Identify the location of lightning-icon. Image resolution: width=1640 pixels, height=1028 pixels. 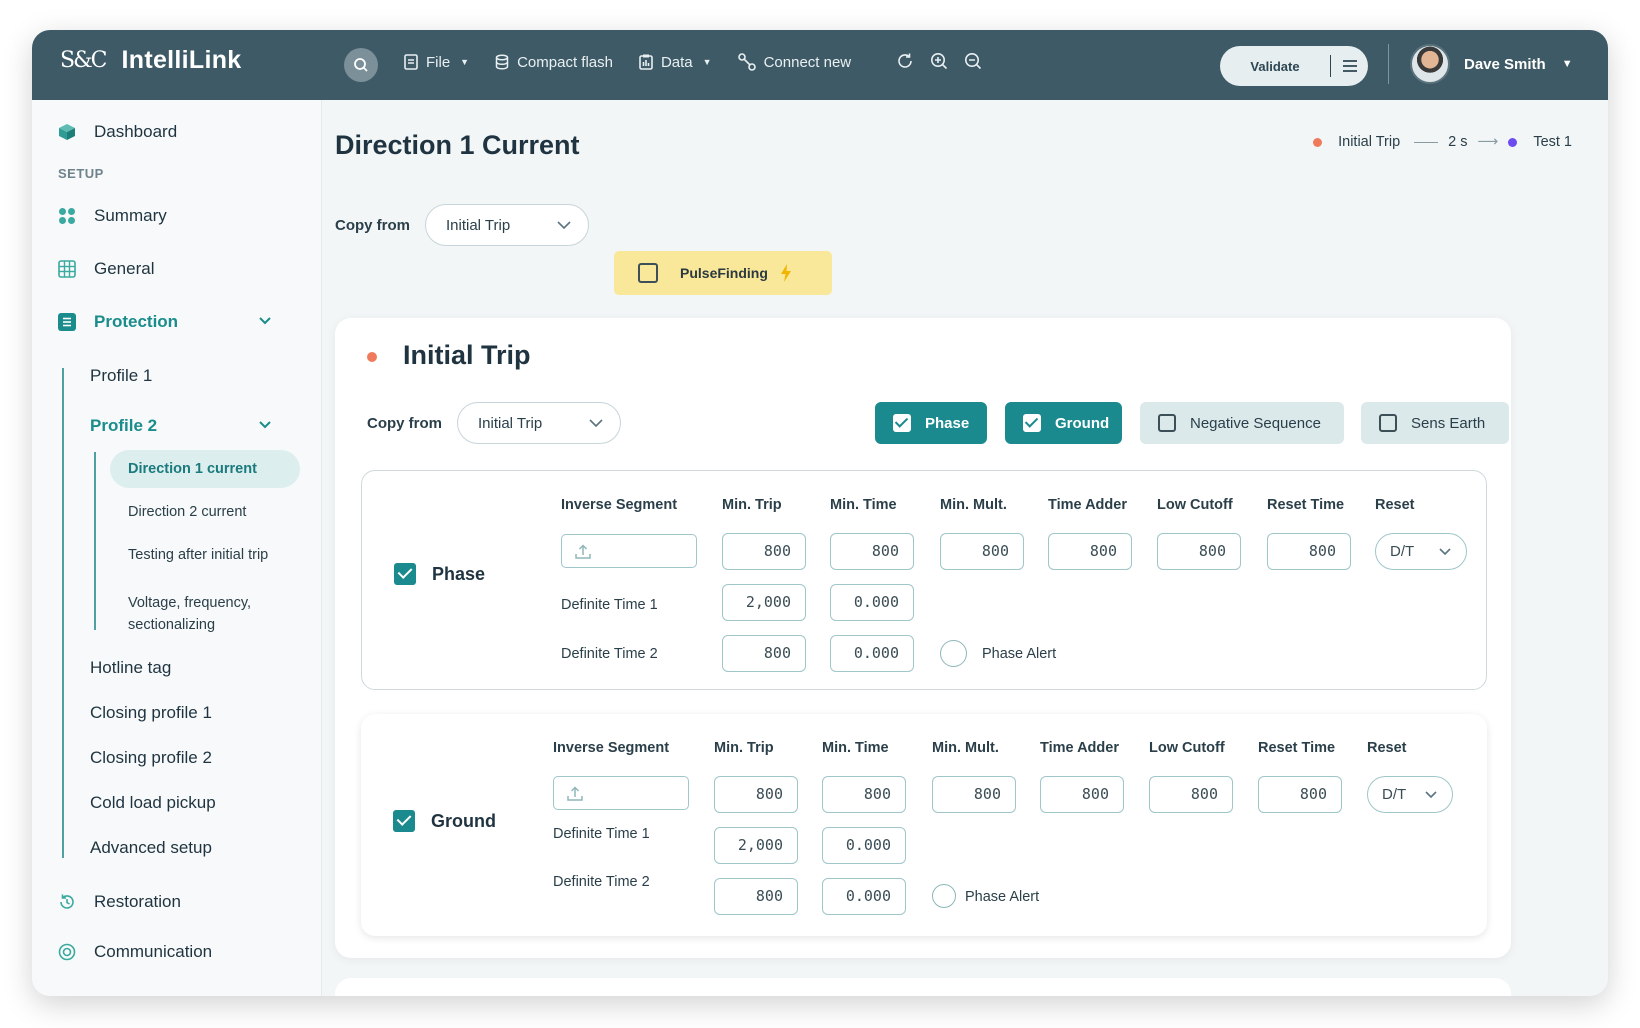
(785, 273).